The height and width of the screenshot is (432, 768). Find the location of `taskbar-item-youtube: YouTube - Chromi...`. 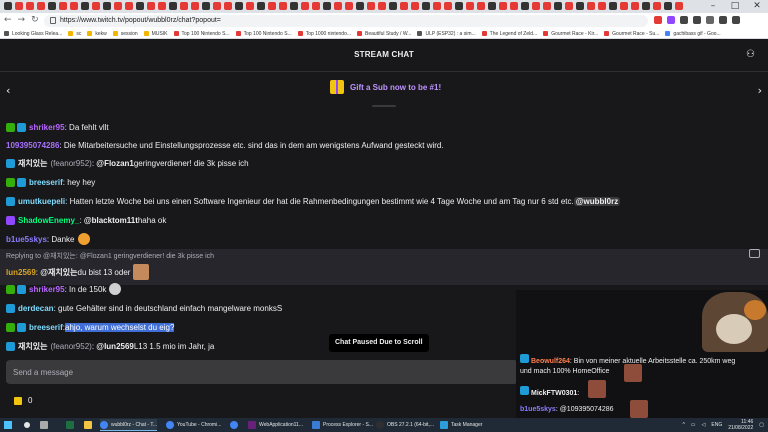

taskbar-item-youtube: YouTube - Chromi... is located at coordinates (193, 425).